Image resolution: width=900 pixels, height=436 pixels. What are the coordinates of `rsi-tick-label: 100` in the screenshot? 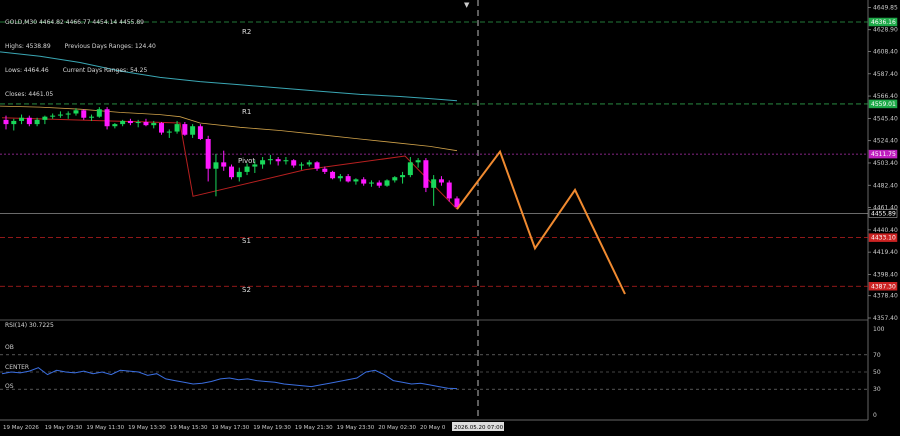 It's located at (879, 329).